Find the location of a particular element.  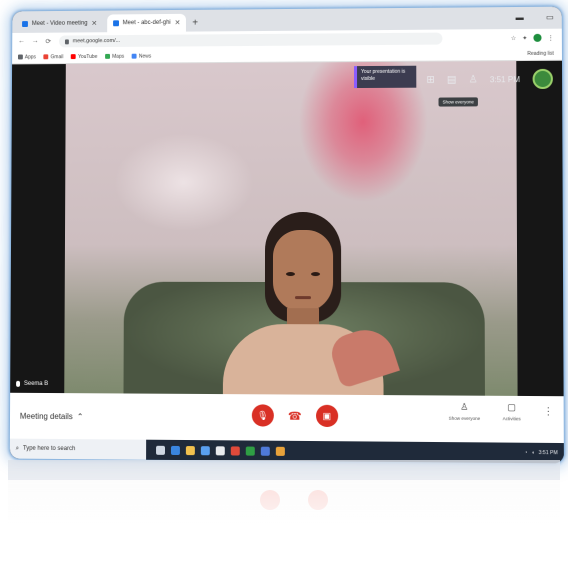

bookmark-label: News is located at coordinates (145, 56).